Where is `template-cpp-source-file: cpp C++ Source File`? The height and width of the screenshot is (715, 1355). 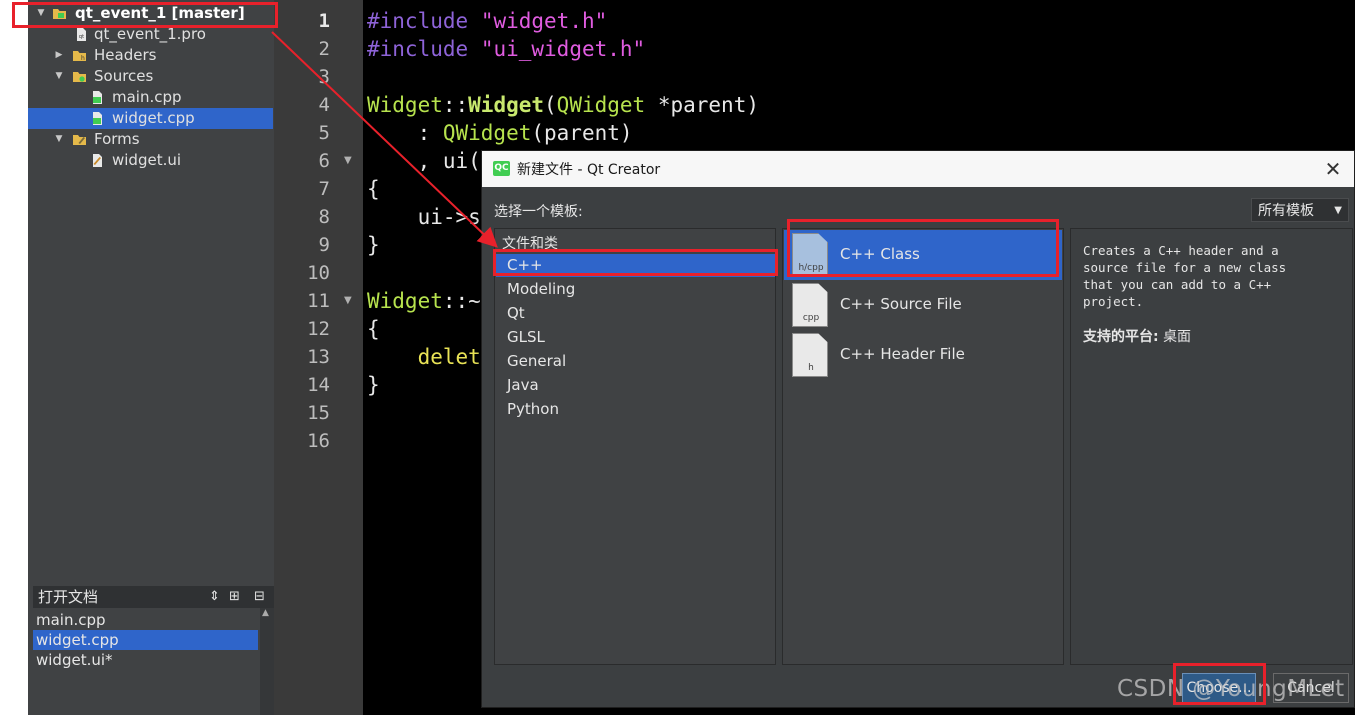 template-cpp-source-file: cpp C++ Source File is located at coordinates (923, 305).